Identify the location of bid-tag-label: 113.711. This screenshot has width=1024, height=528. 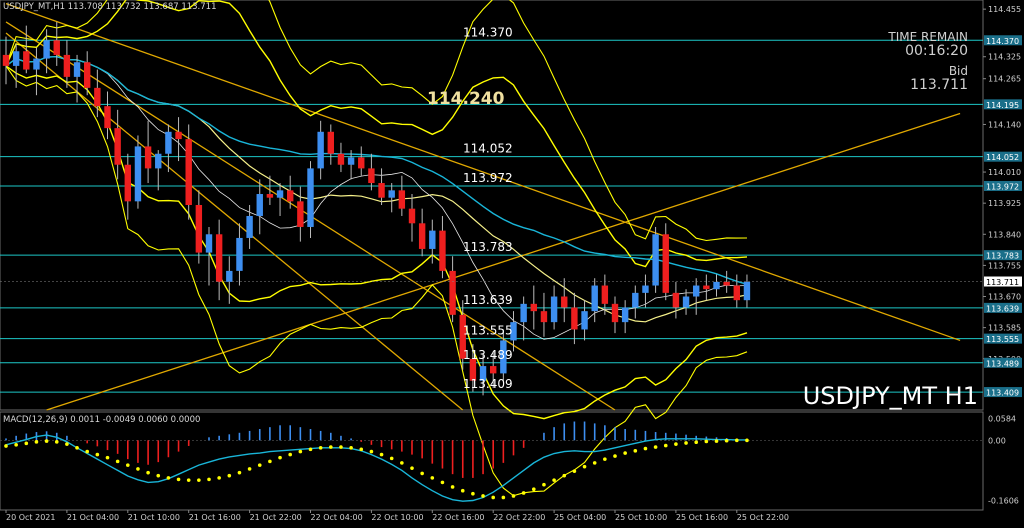
(1002, 282).